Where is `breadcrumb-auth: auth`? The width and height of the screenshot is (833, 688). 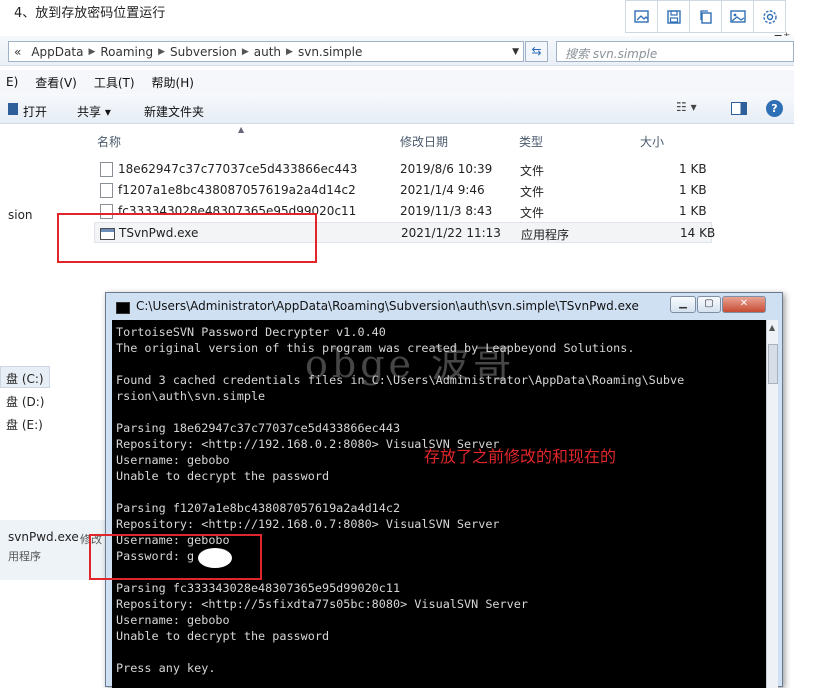
breadcrumb-auth: auth is located at coordinates (267, 52).